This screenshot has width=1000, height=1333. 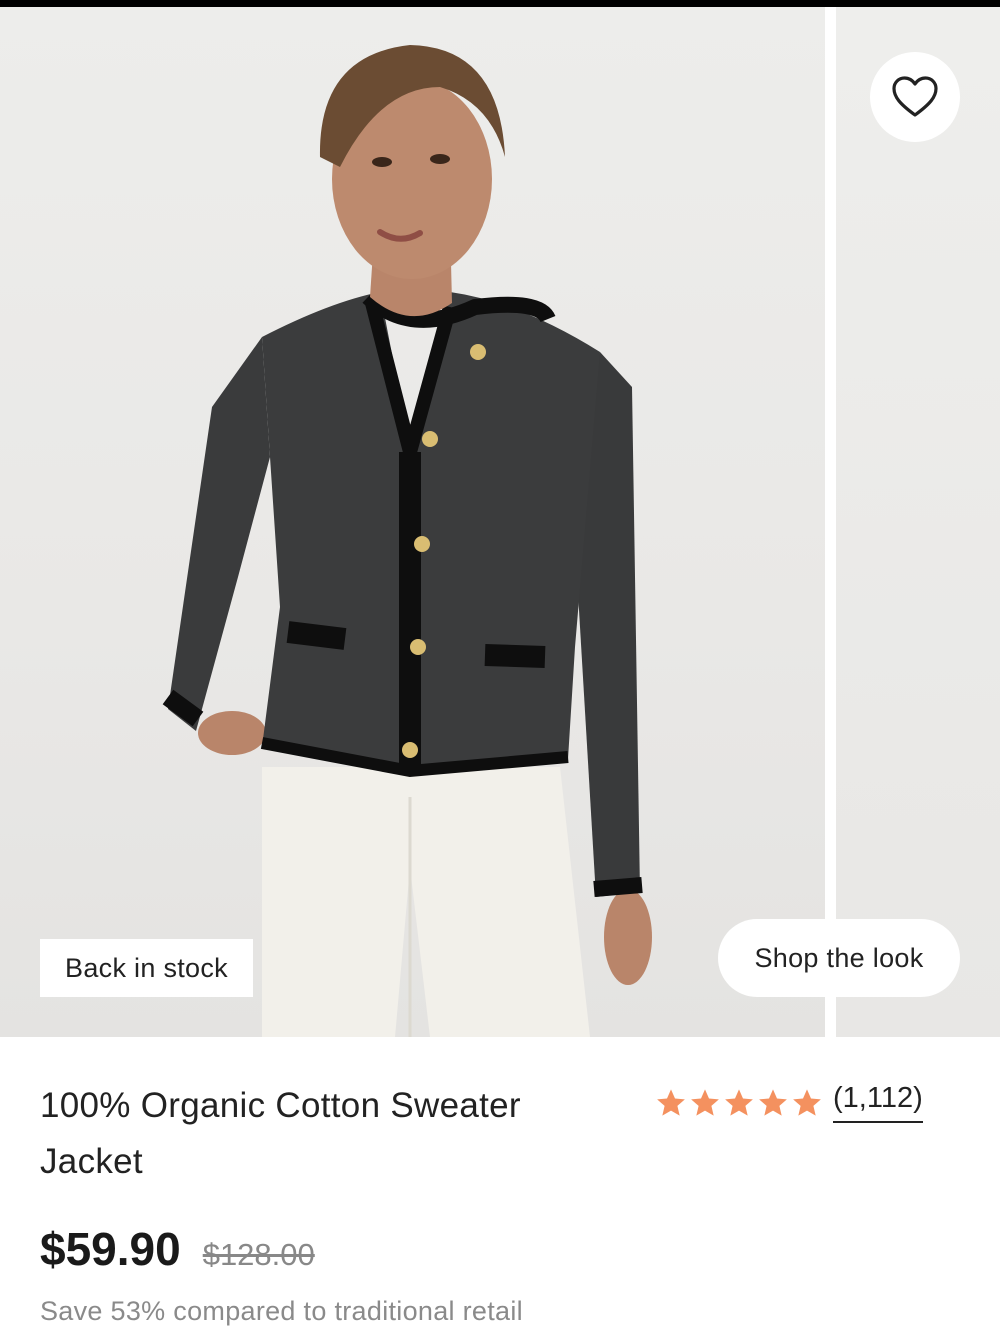 I want to click on price-row: $59.90 $128.00, so click(x=177, y=1249).